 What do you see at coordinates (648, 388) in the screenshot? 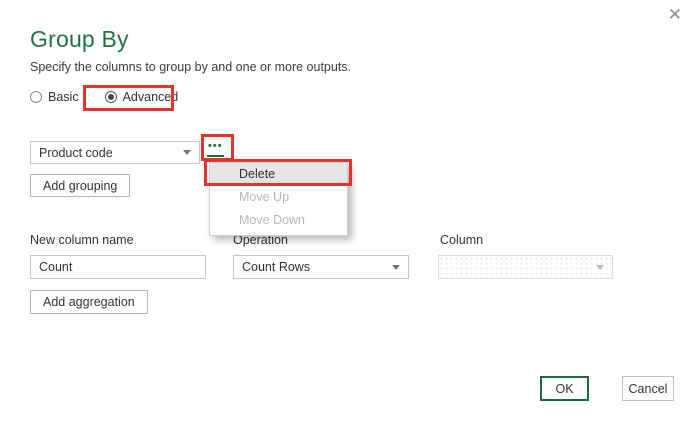
I see `cancel-button: Cancel` at bounding box center [648, 388].